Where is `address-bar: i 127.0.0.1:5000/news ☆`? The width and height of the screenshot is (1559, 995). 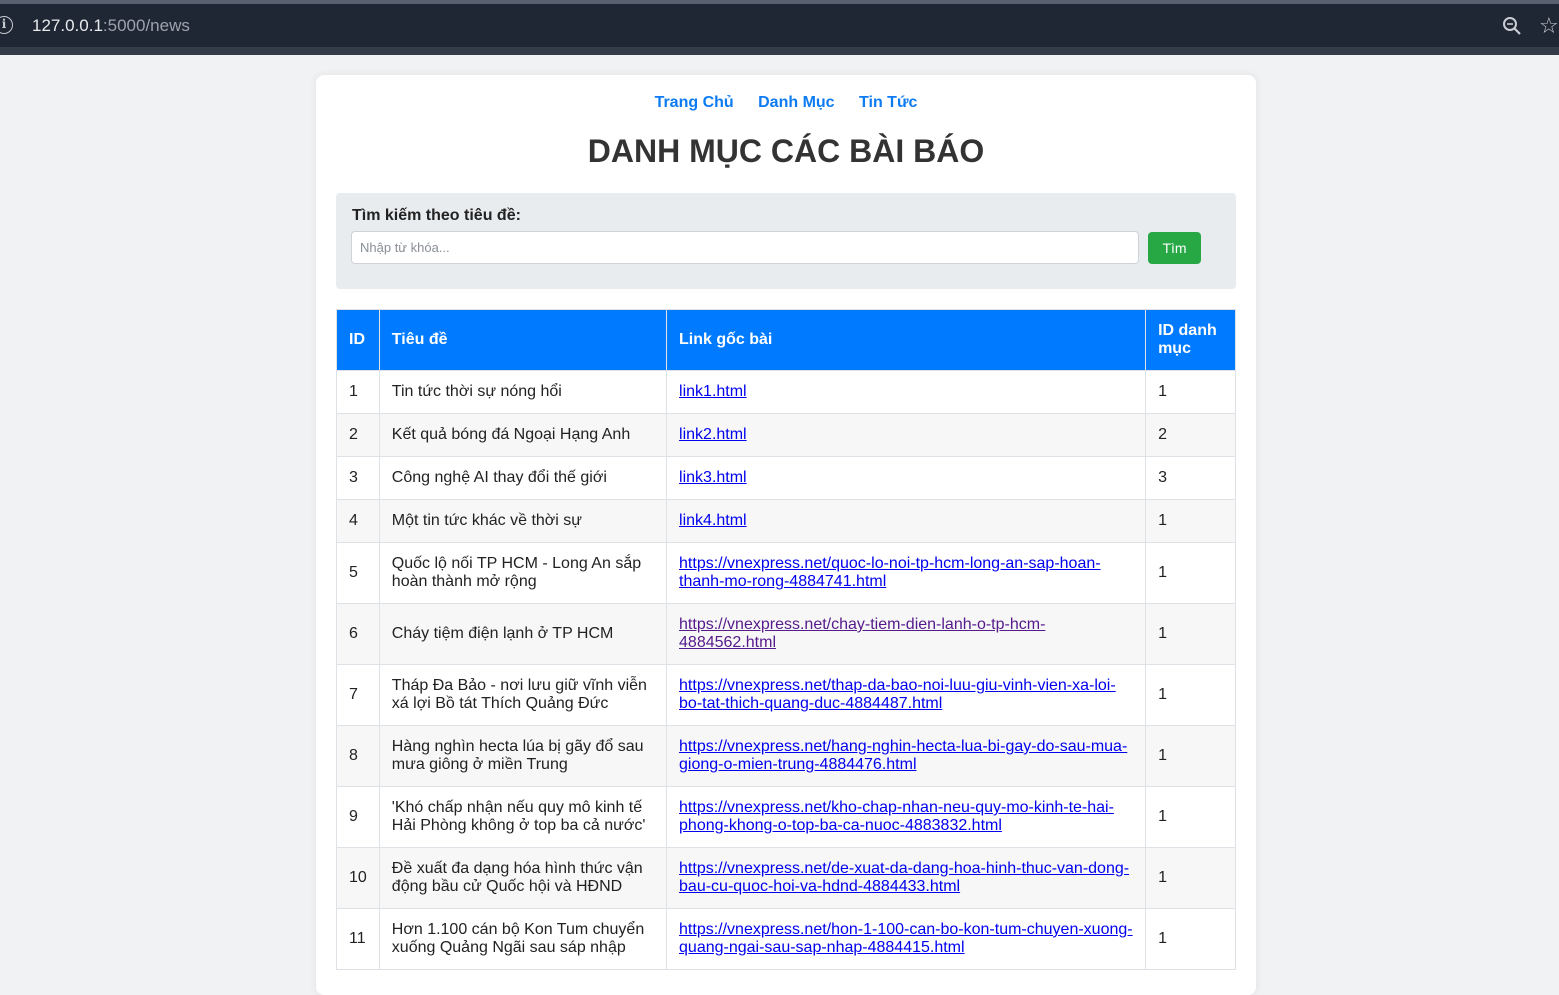 address-bar: i 127.0.0.1:5000/news ☆ is located at coordinates (779, 25).